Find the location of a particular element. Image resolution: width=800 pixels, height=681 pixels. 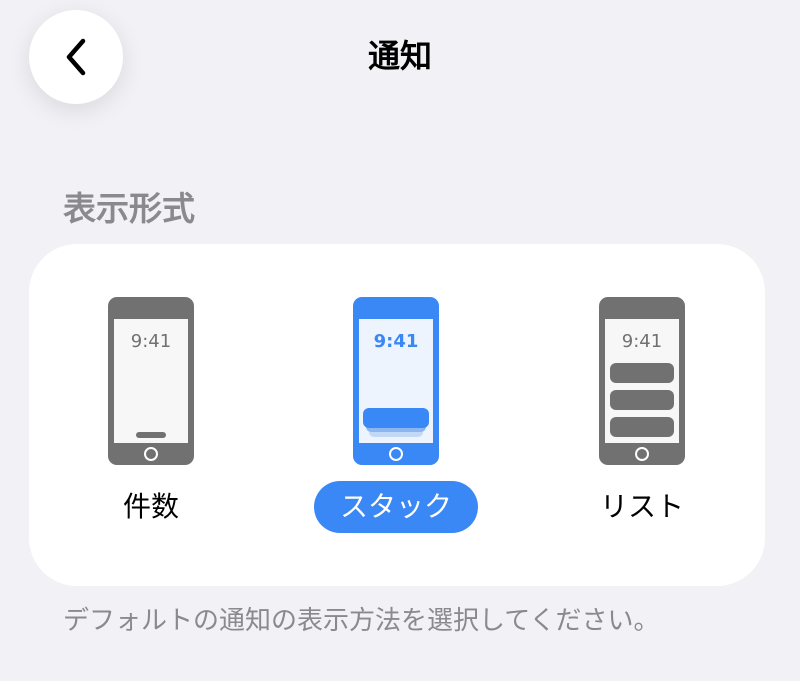

option-list: 9:41 リスト is located at coordinates (642, 415).